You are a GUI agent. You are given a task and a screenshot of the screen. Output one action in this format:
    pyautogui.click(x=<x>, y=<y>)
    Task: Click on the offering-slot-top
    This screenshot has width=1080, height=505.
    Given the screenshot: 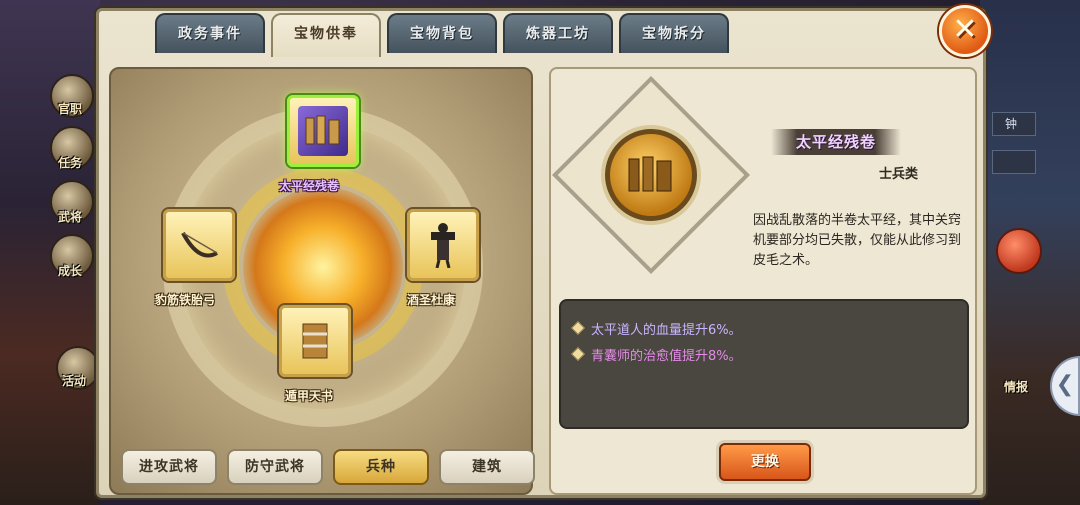 What is the action you would take?
    pyautogui.click(x=323, y=131)
    